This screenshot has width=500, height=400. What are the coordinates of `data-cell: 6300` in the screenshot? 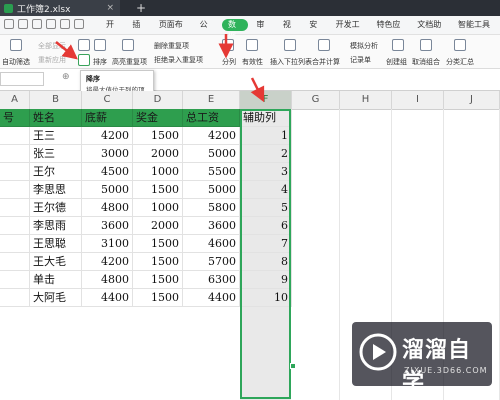 It's located at (211, 280).